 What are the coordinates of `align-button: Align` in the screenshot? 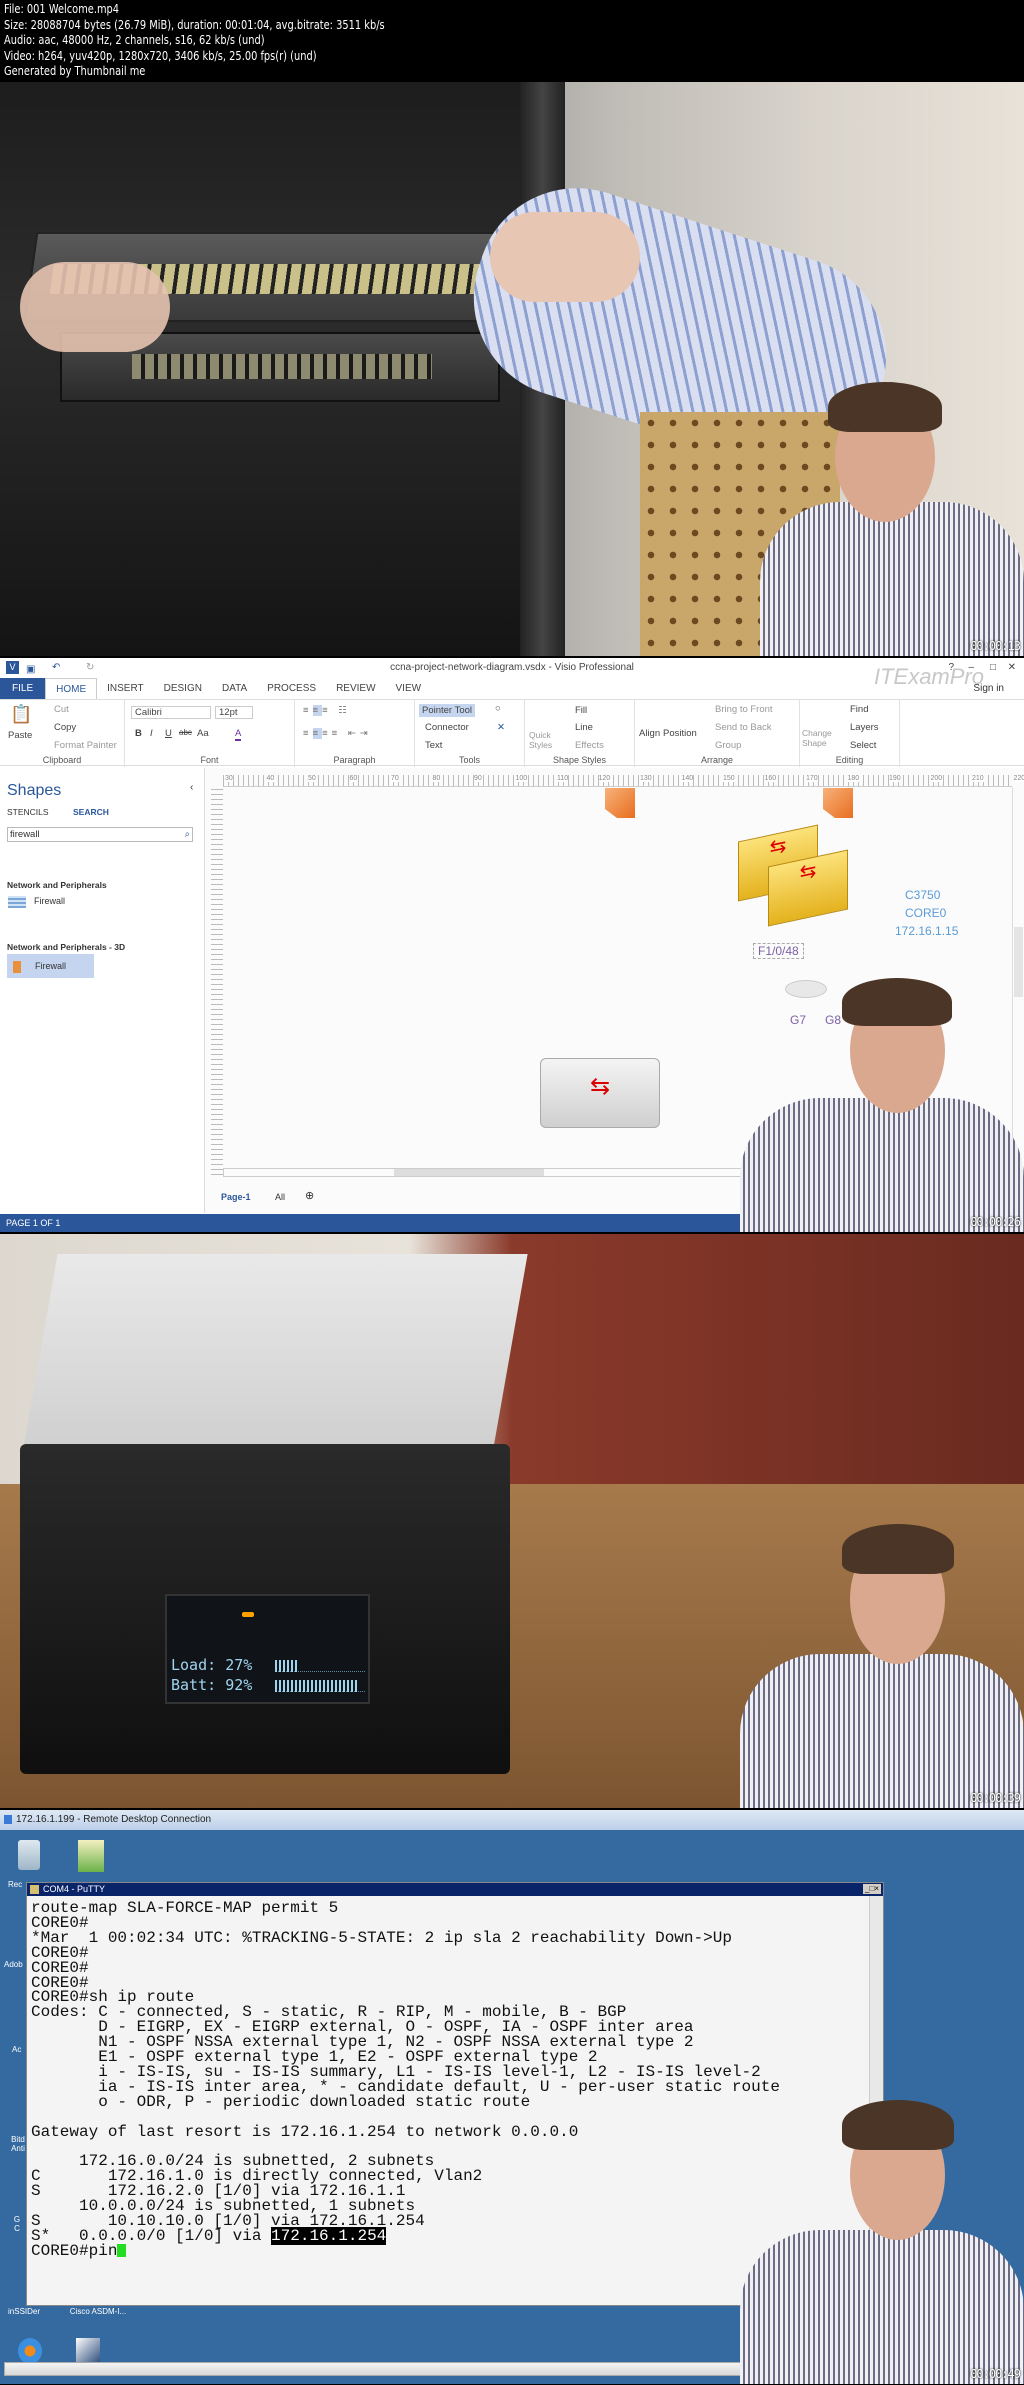 It's located at (649, 733).